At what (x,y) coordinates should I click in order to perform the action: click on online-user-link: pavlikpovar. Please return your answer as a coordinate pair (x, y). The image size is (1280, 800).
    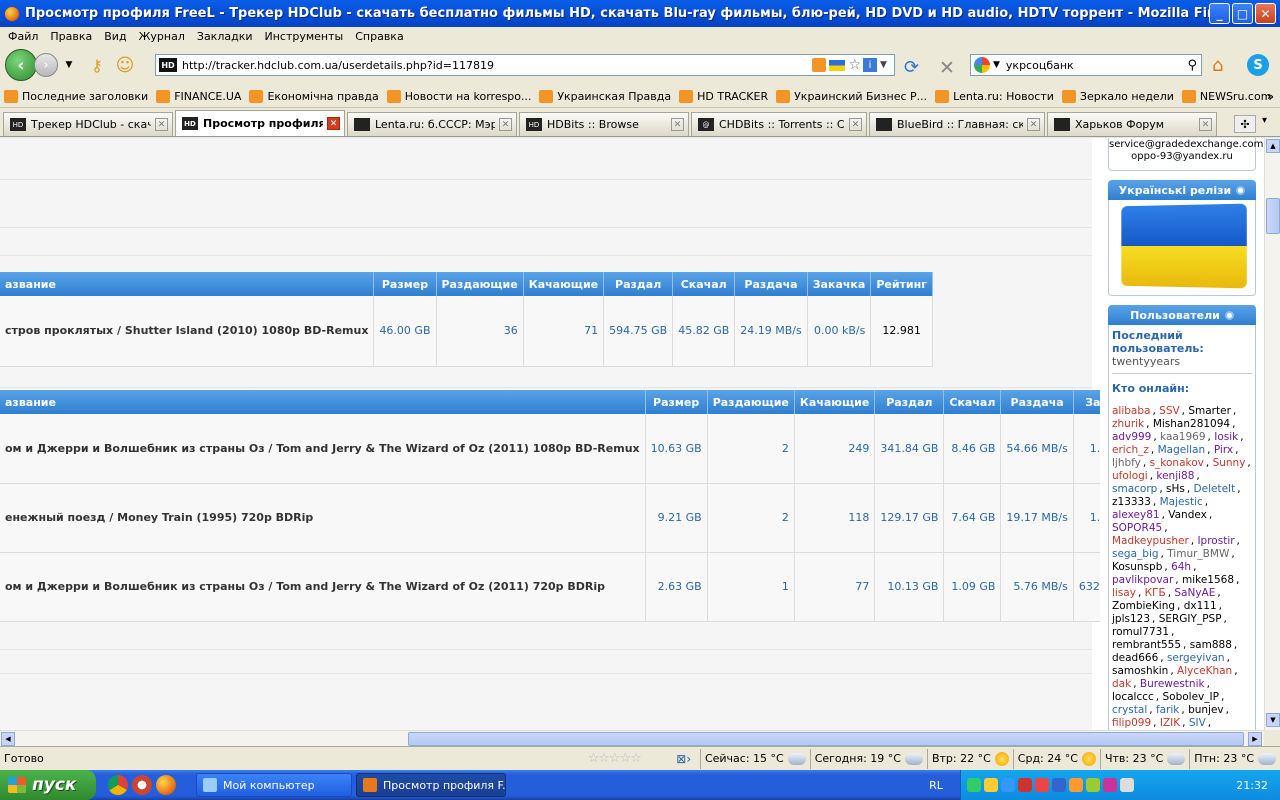
    Looking at the image, I should click on (1142, 580).